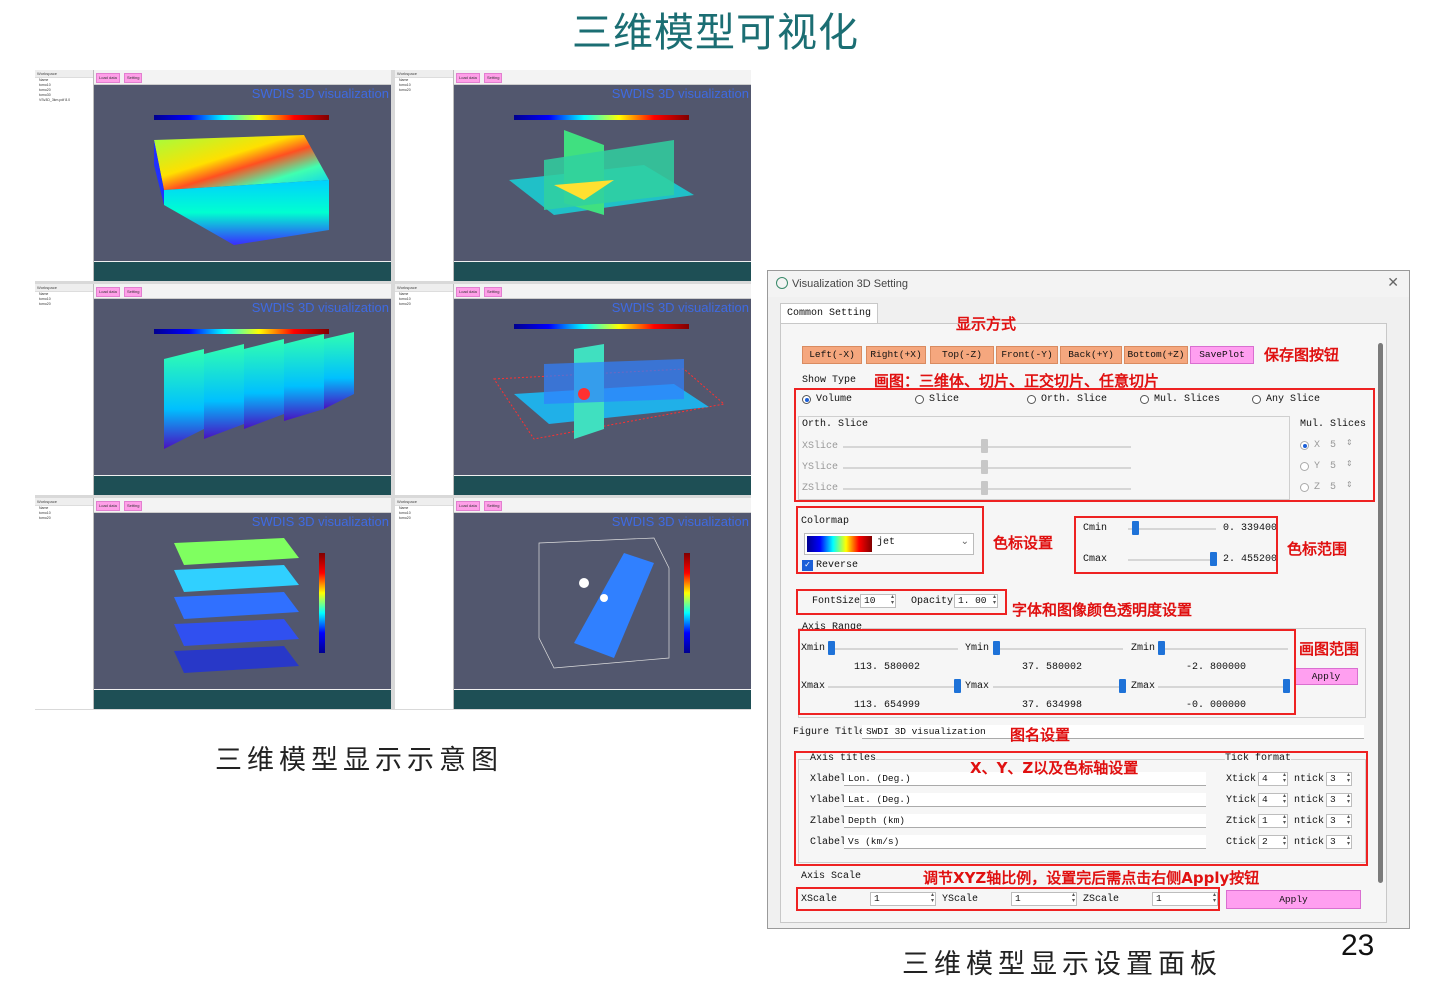 The height and width of the screenshot is (981, 1431). What do you see at coordinates (782, 283) in the screenshot?
I see `app-icon` at bounding box center [782, 283].